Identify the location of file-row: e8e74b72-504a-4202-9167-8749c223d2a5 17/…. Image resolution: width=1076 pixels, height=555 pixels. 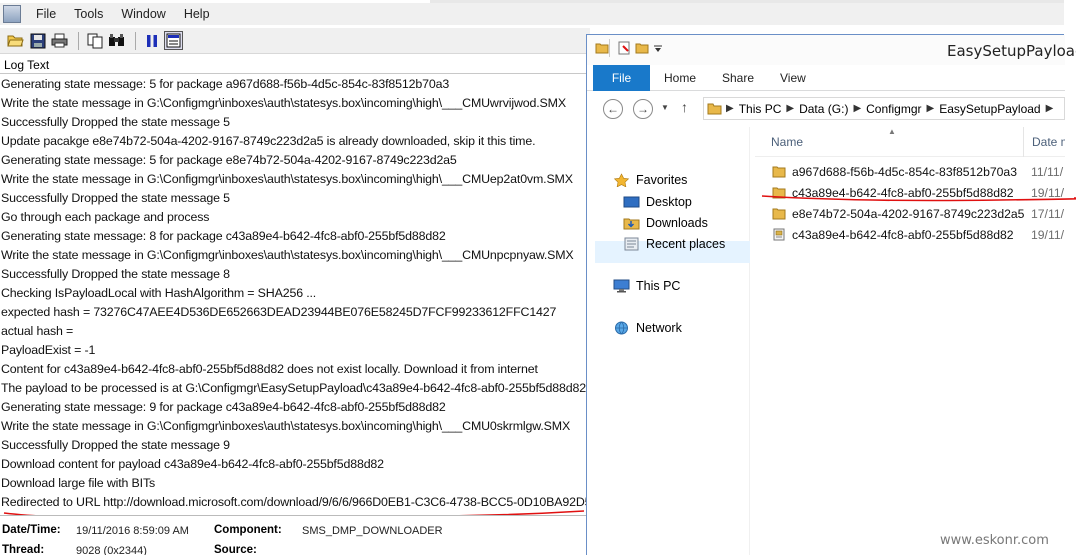
(910, 213).